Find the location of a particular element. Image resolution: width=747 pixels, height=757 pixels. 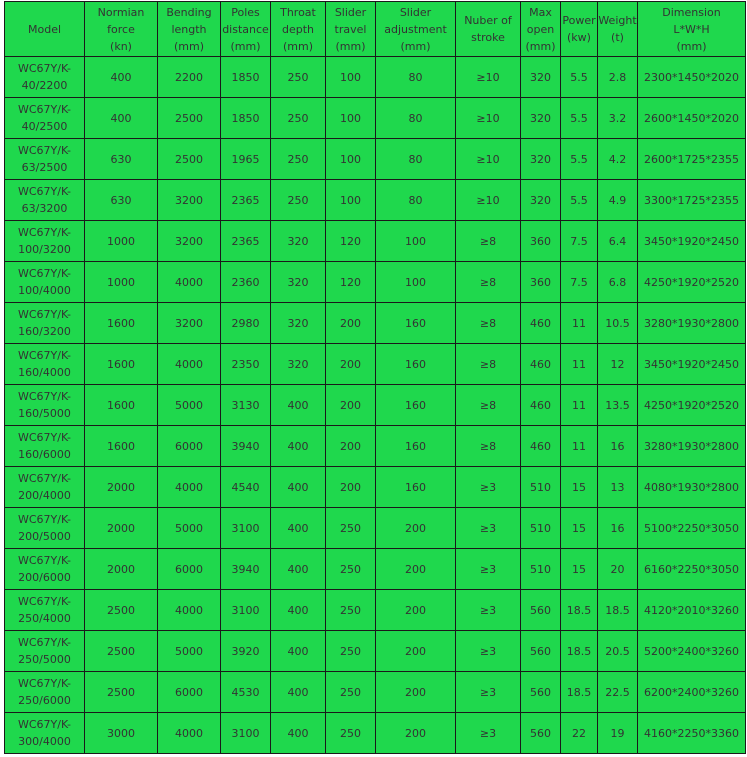

cell-dimension: 5200*2400*3260 is located at coordinates (691, 651).